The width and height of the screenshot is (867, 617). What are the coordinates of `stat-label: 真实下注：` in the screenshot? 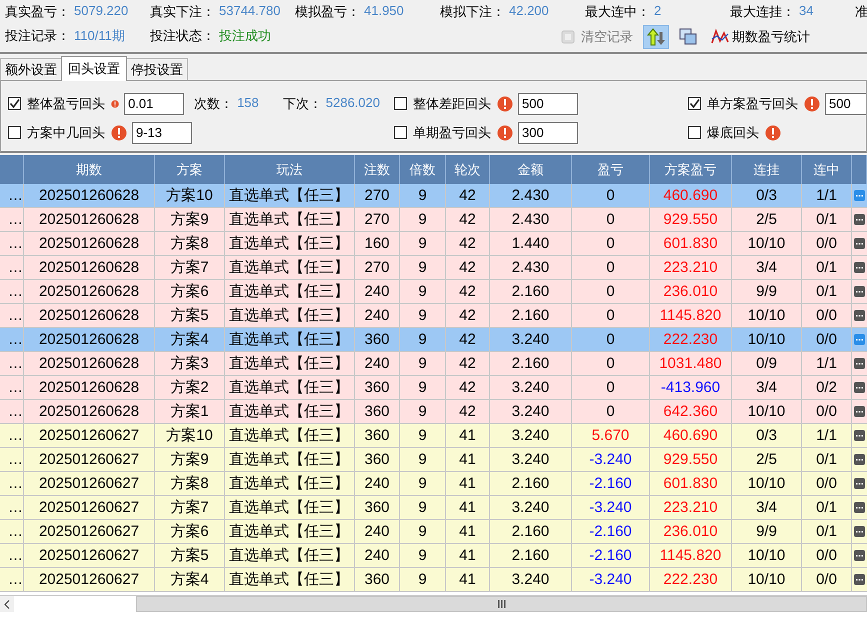 It's located at (182, 12).